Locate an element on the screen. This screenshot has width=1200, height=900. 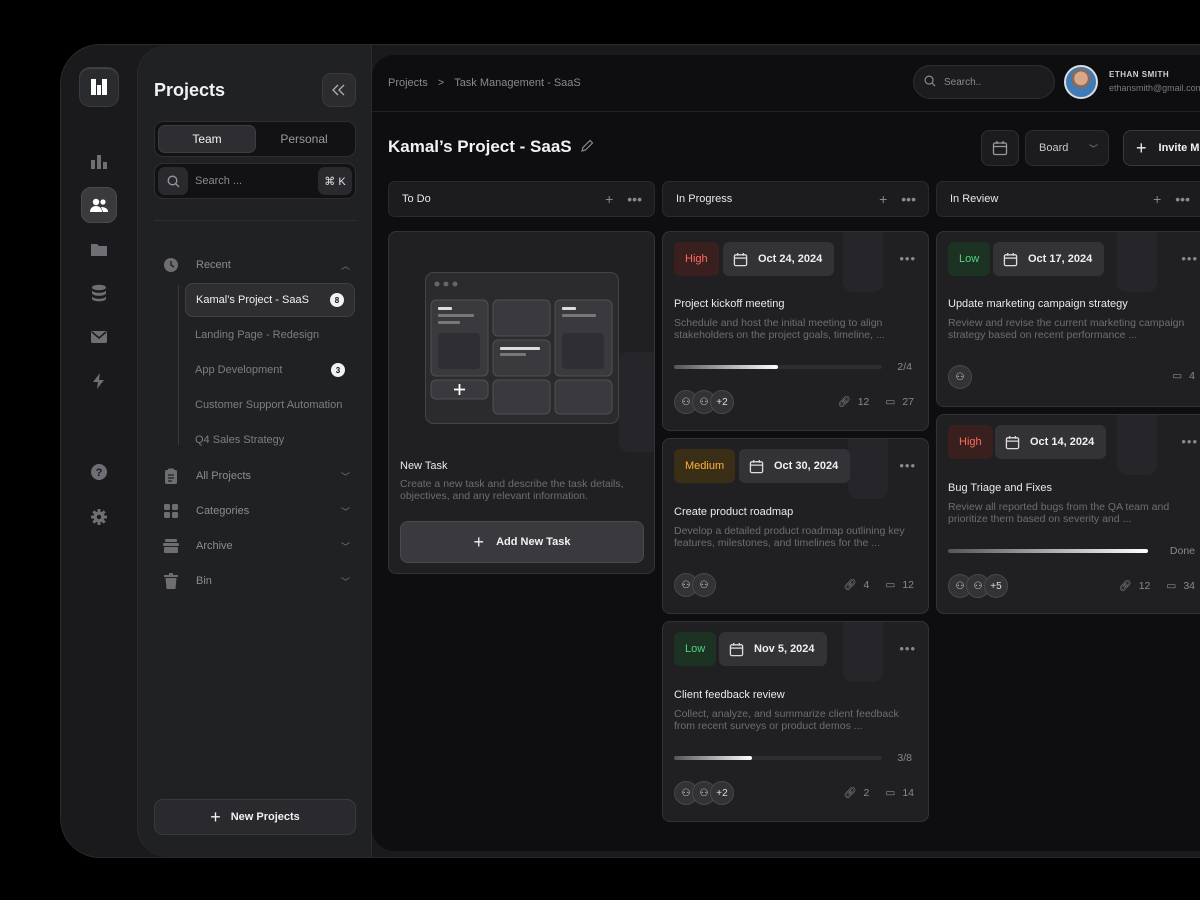
project-item-landing-page: Landing Page - Redesign is located at coordinates (270, 335).